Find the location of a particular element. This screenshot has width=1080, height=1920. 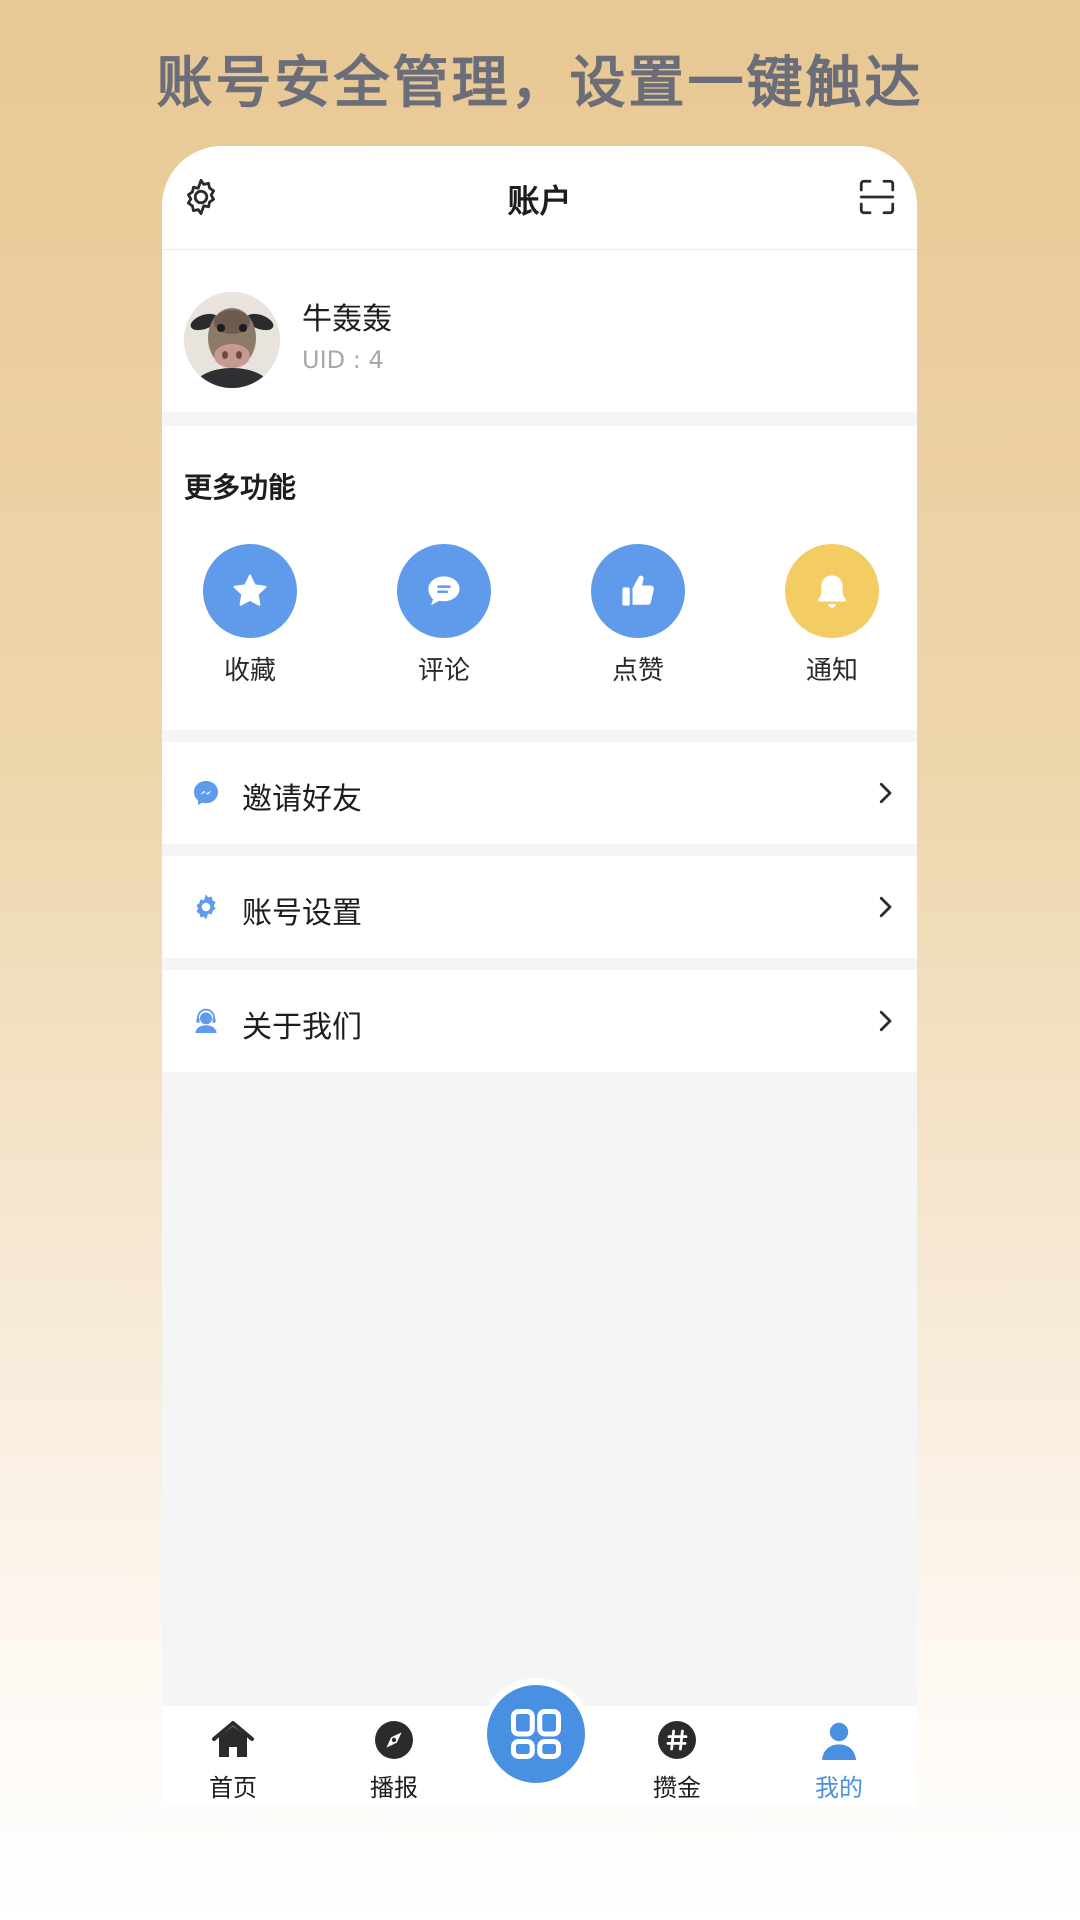

messenger-icon is located at coordinates (206, 793).